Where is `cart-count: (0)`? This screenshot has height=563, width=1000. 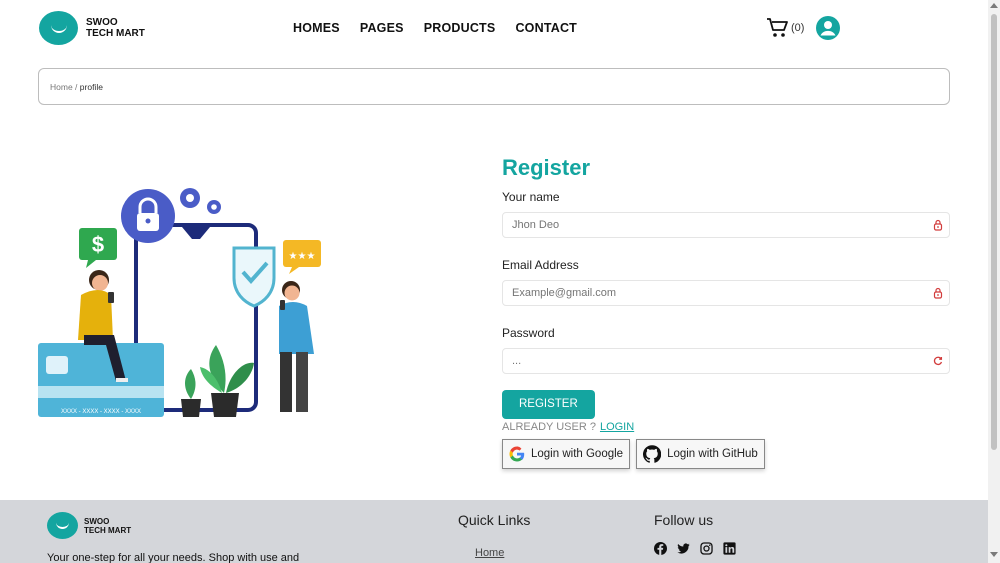 cart-count: (0) is located at coordinates (798, 28).